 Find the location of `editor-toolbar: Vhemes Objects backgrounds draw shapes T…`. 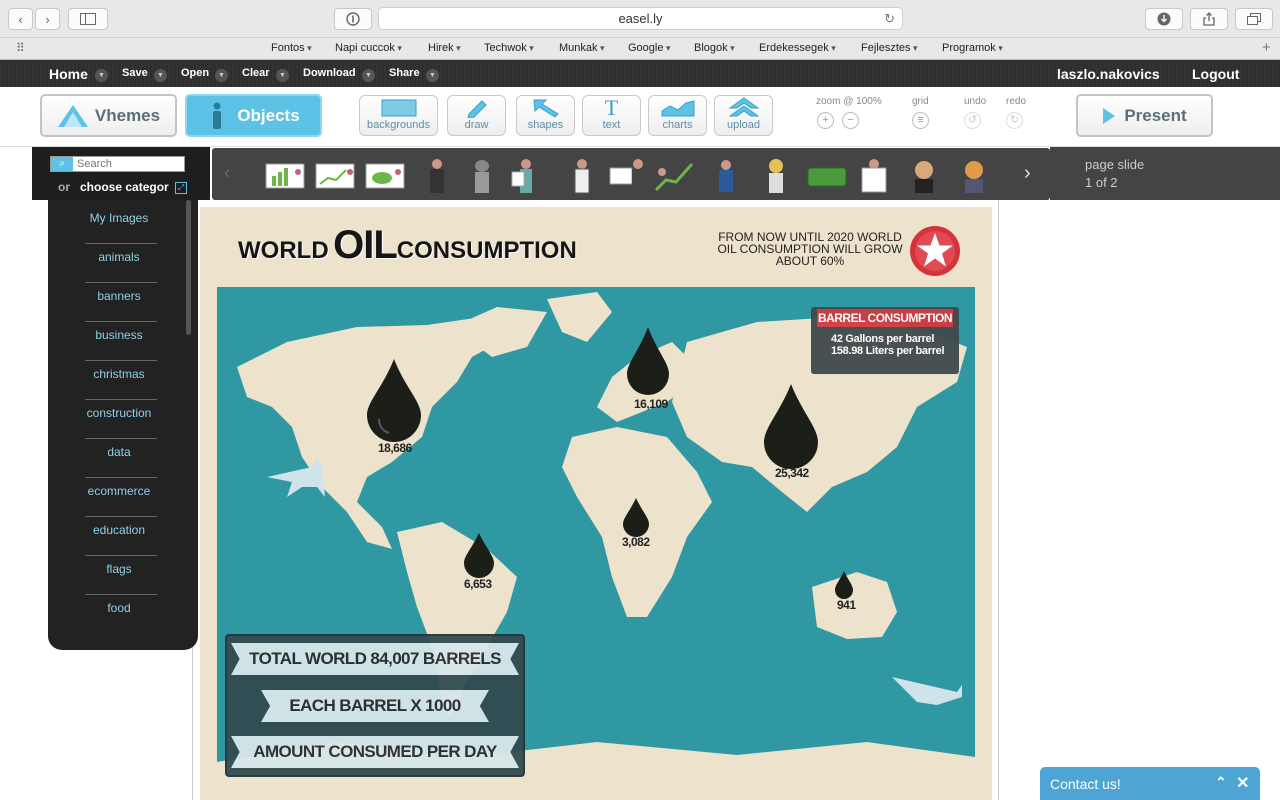

editor-toolbar: Vhemes Objects backgrounds draw shapes T… is located at coordinates (640, 117).